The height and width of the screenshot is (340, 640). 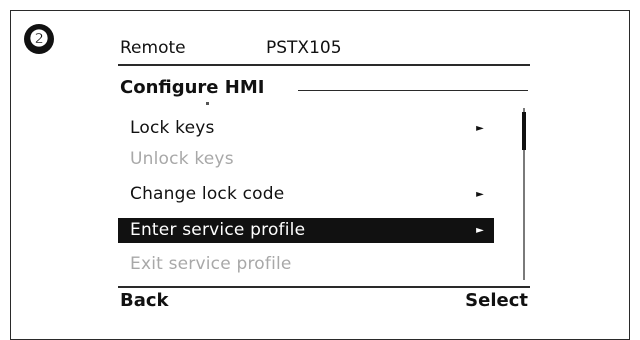 What do you see at coordinates (524, 131) in the screenshot?
I see `scrollbar-thumb` at bounding box center [524, 131].